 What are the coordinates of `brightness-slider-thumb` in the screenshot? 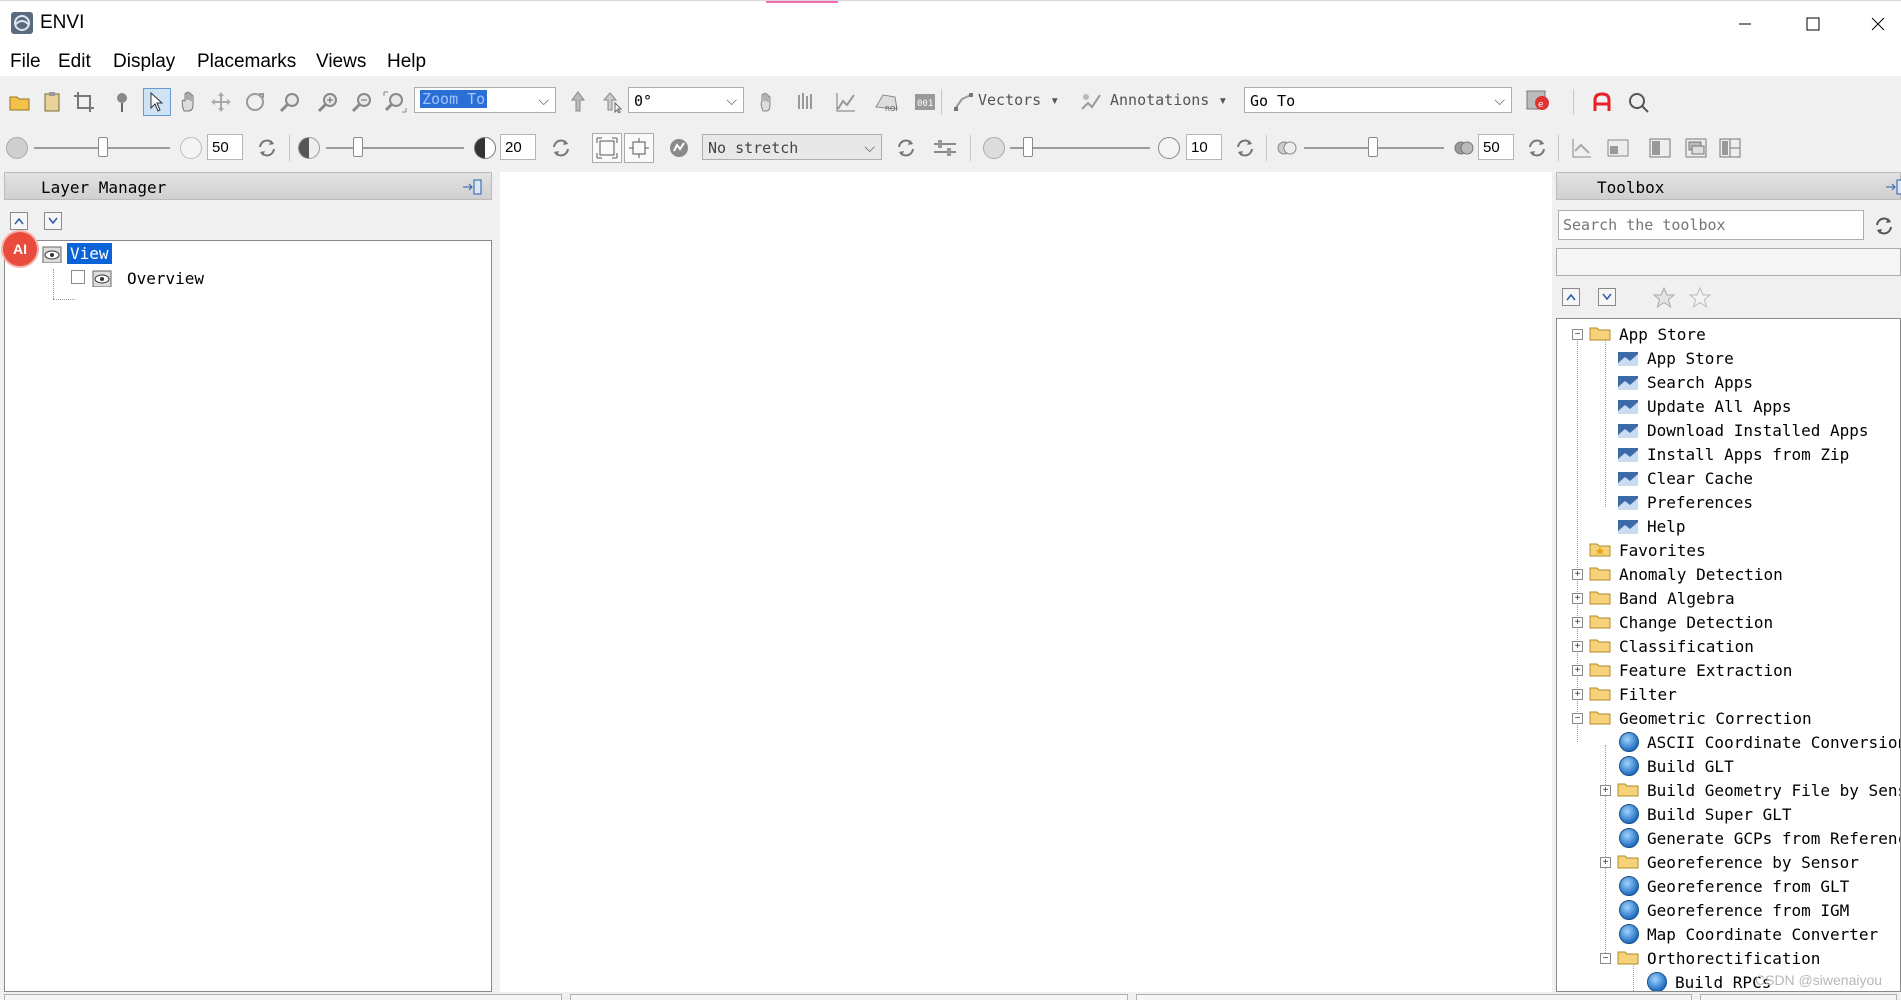 It's located at (103, 147).